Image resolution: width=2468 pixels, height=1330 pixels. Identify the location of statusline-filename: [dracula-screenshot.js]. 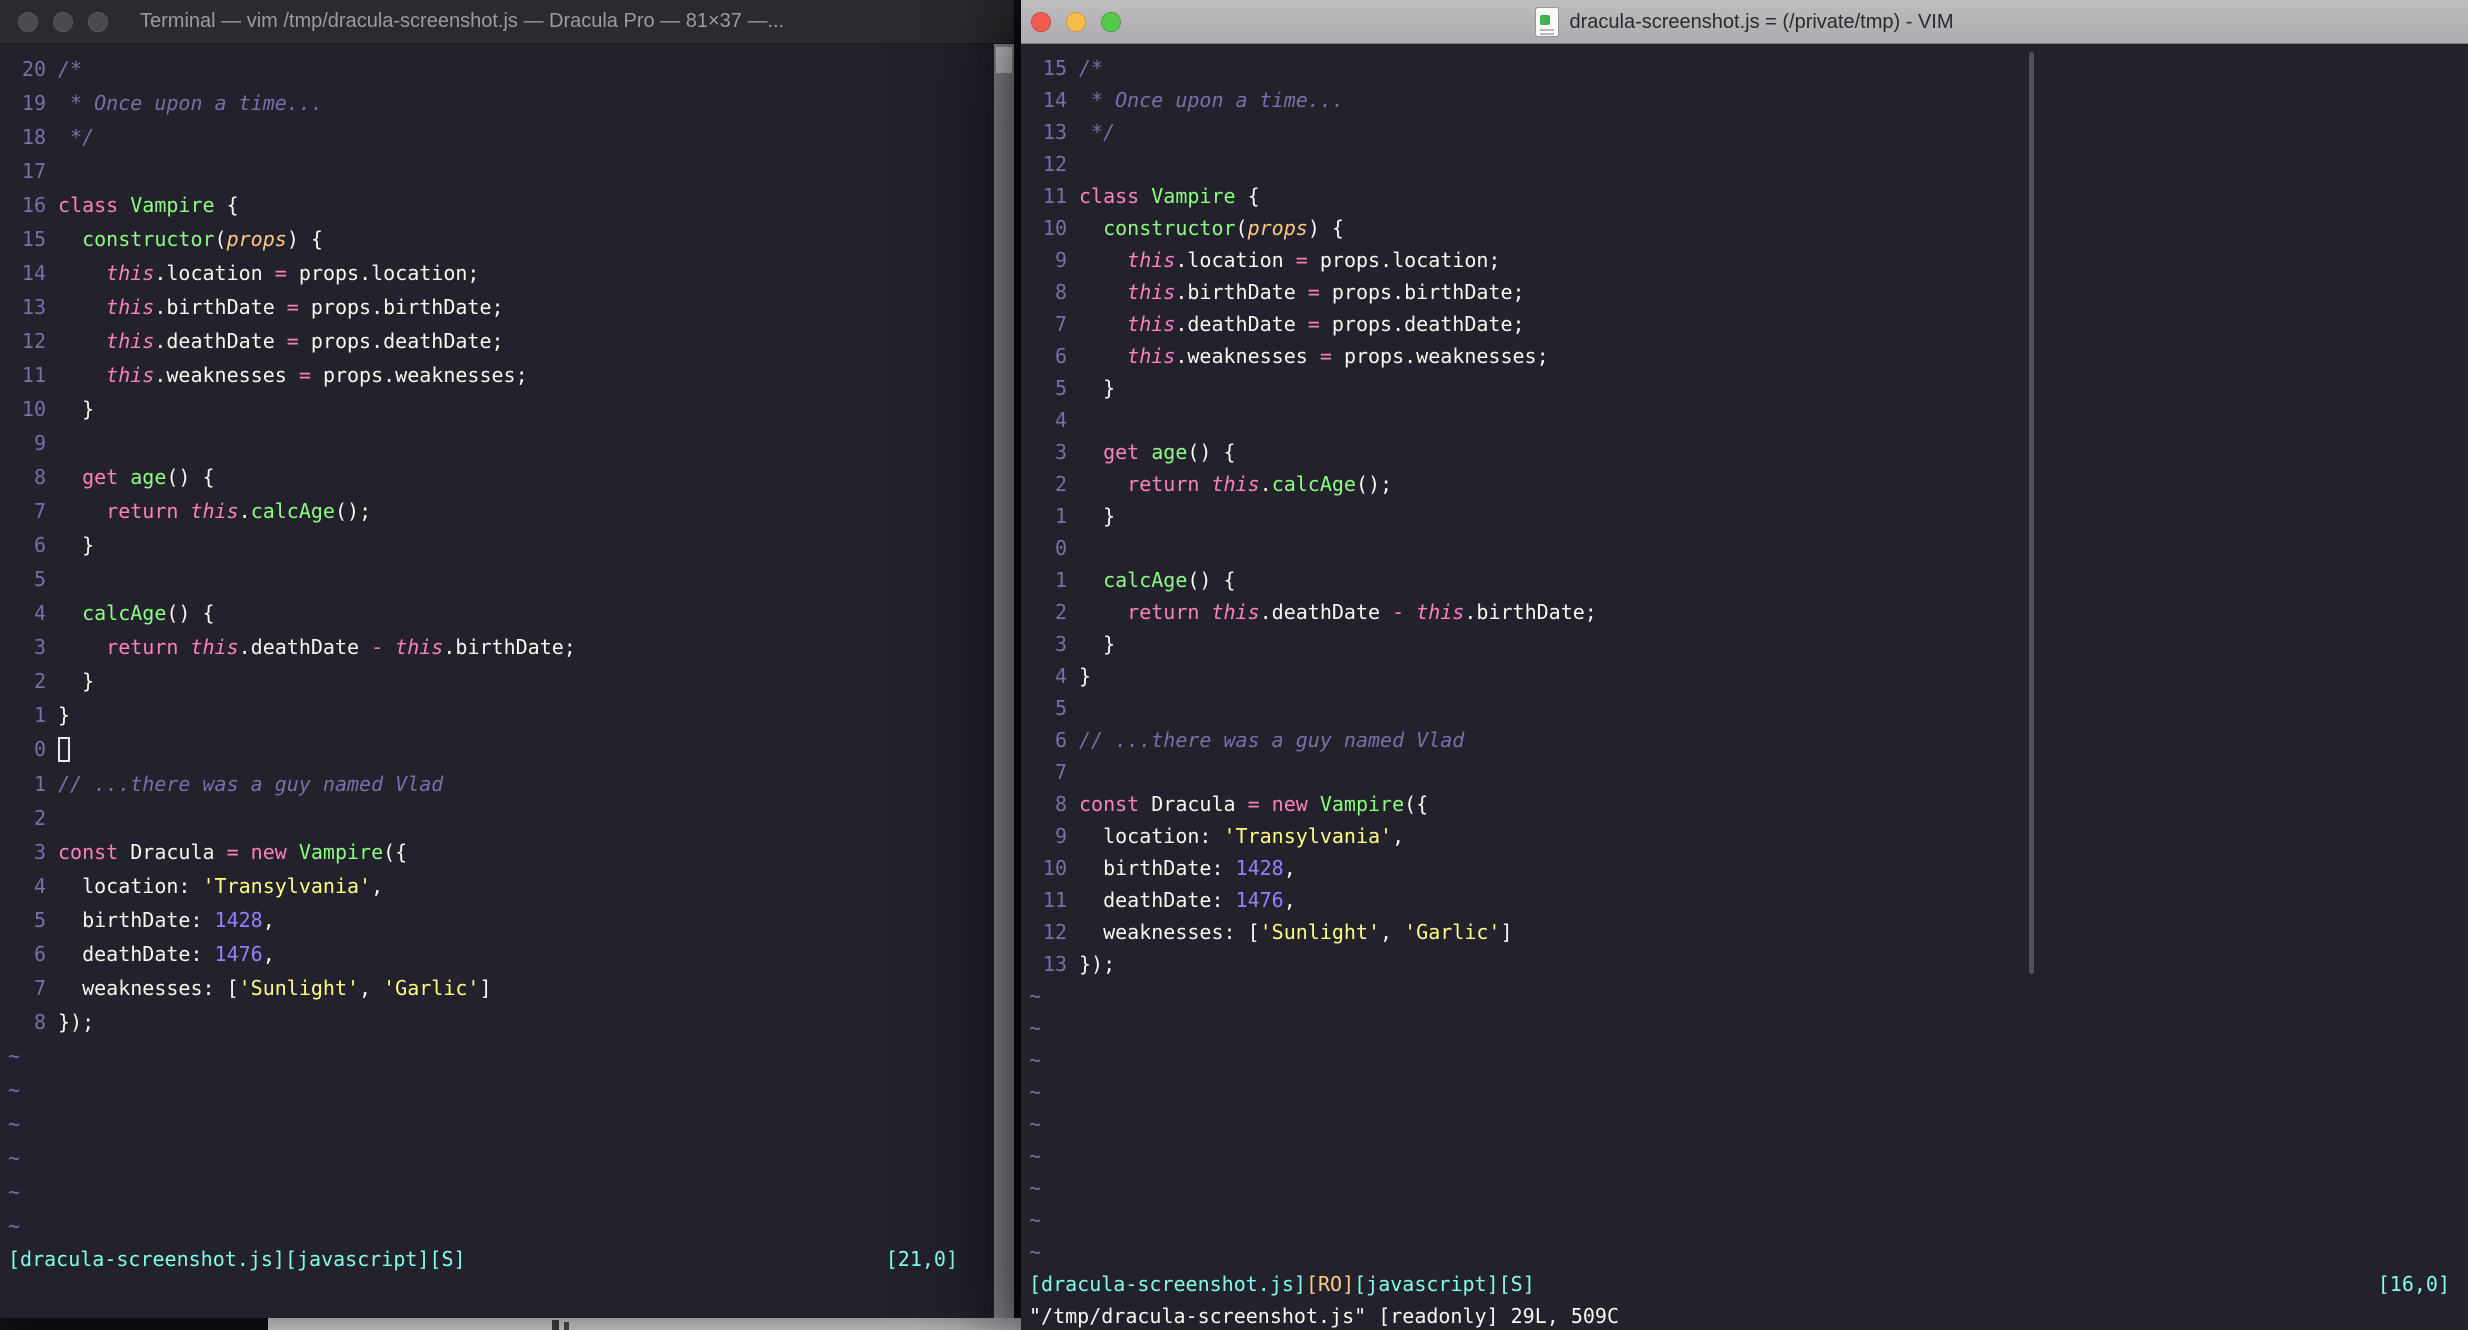
(1167, 1284).